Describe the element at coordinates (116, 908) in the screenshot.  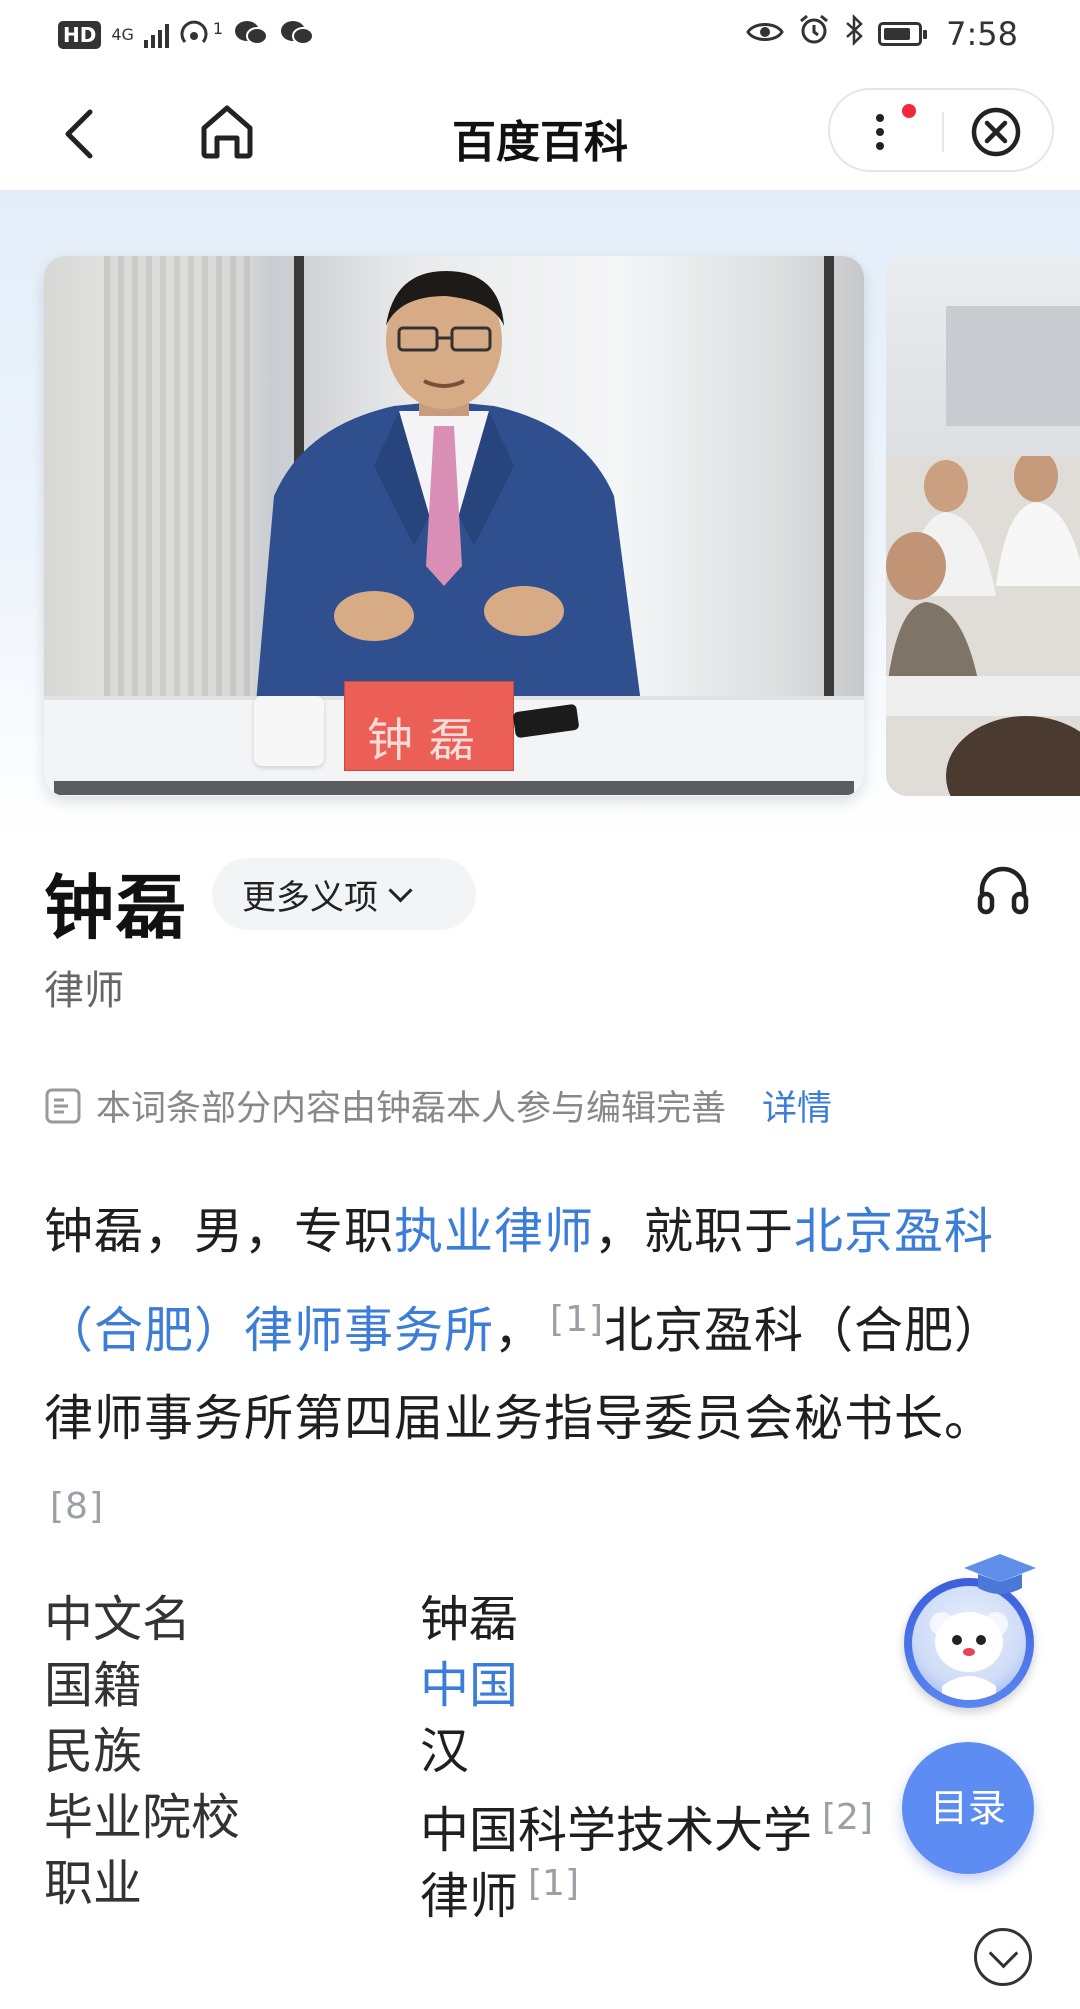
I see `entry-title: 钟磊` at that location.